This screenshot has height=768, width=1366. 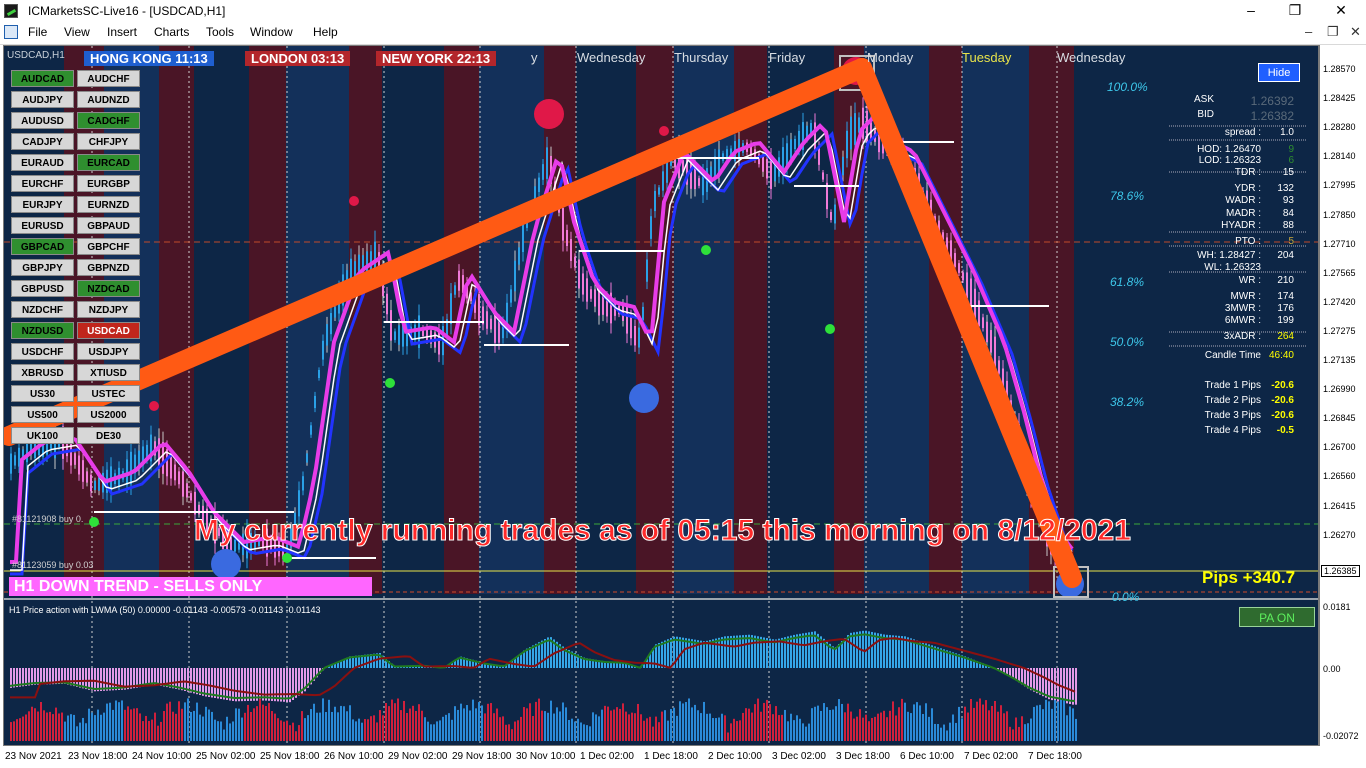 I want to click on chart-minimize-icon: –, so click(x=1308, y=31).